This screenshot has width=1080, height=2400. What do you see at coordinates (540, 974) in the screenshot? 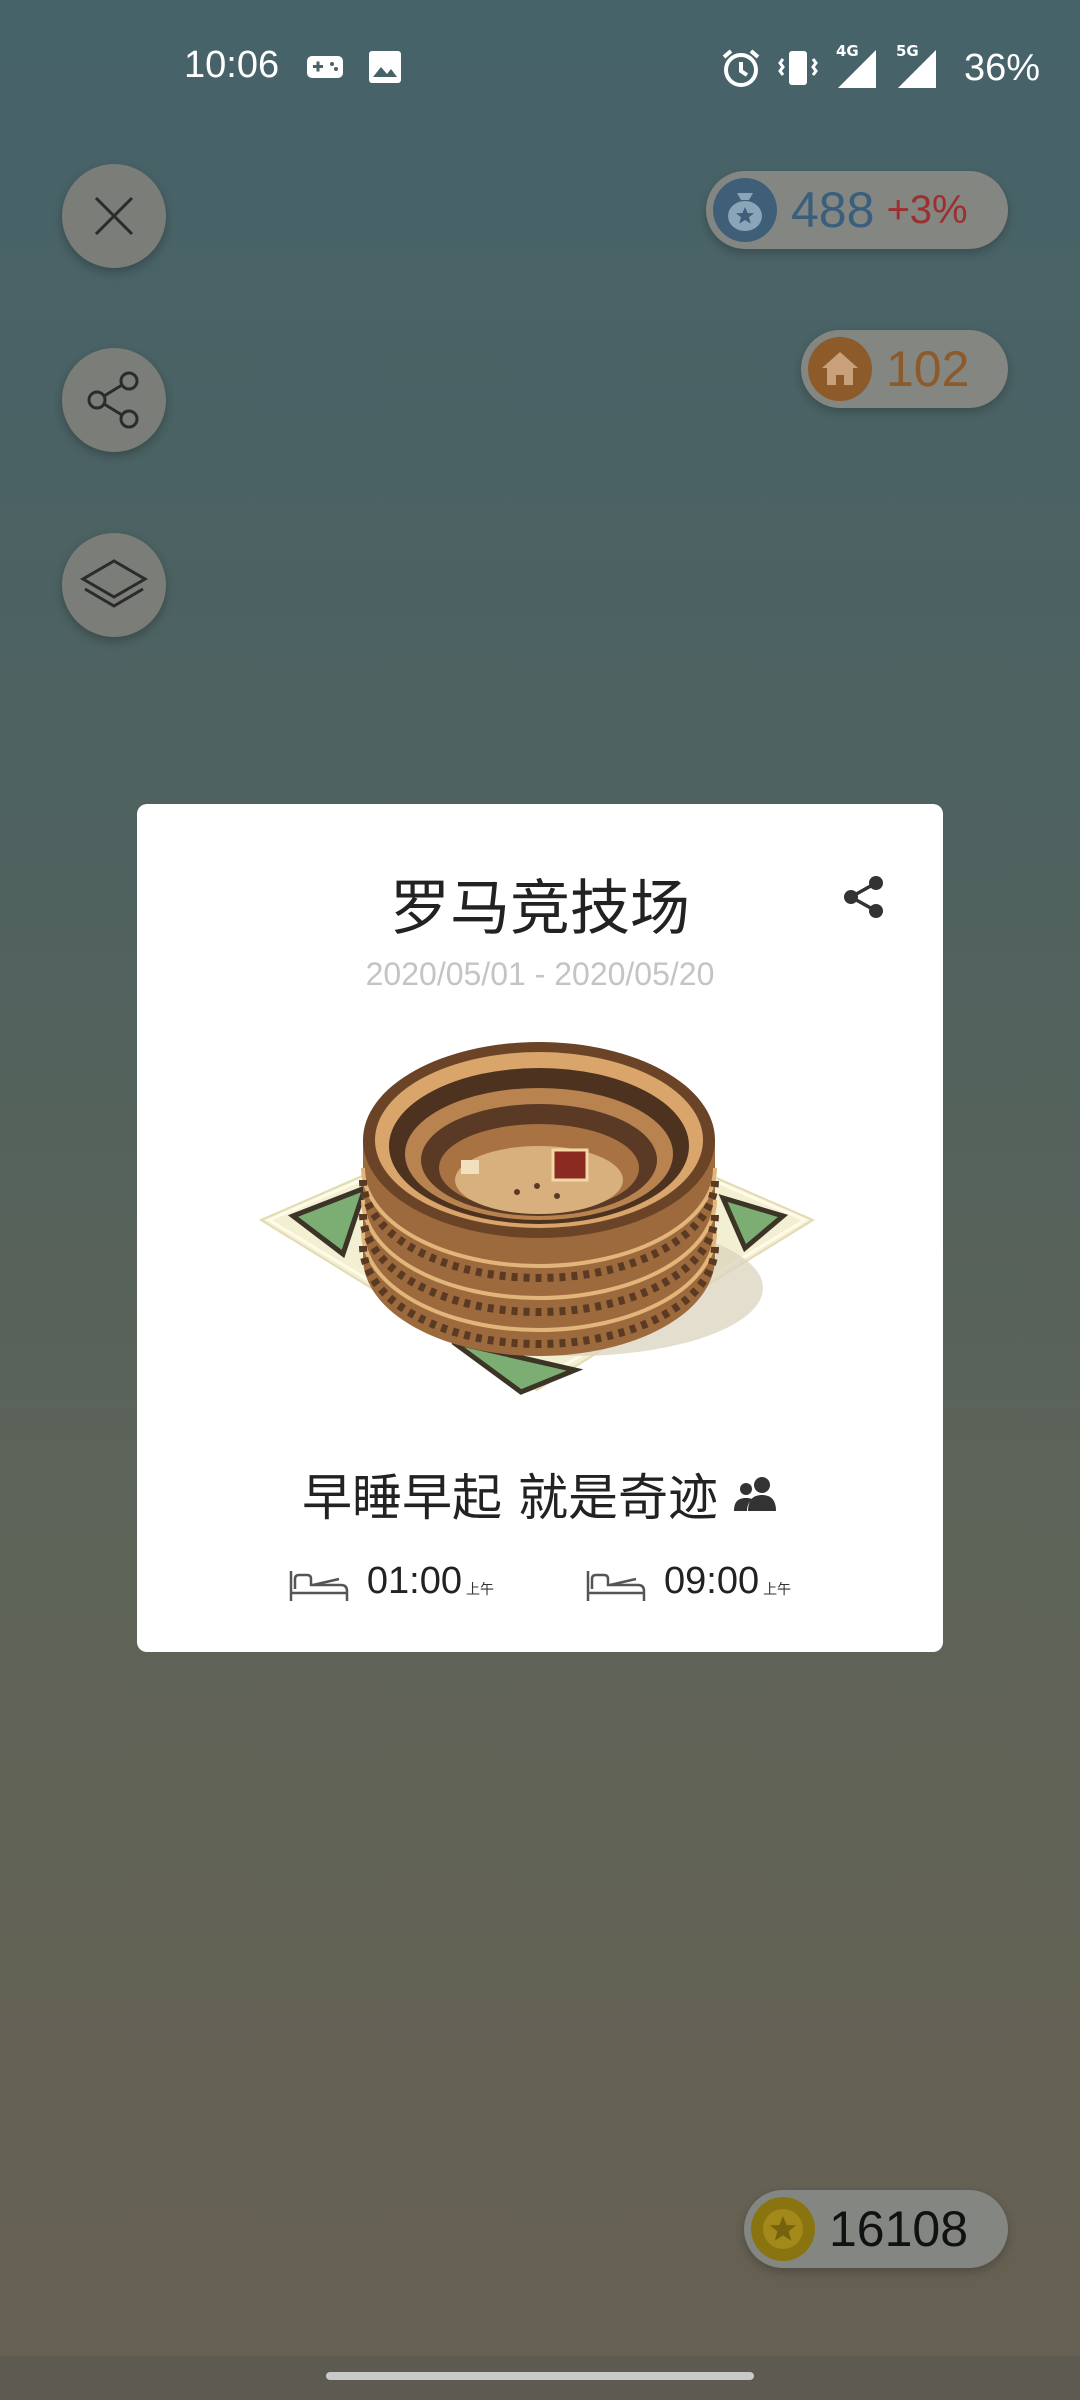
I see `date-range: 2020/05/01 - 2020/05/20` at bounding box center [540, 974].